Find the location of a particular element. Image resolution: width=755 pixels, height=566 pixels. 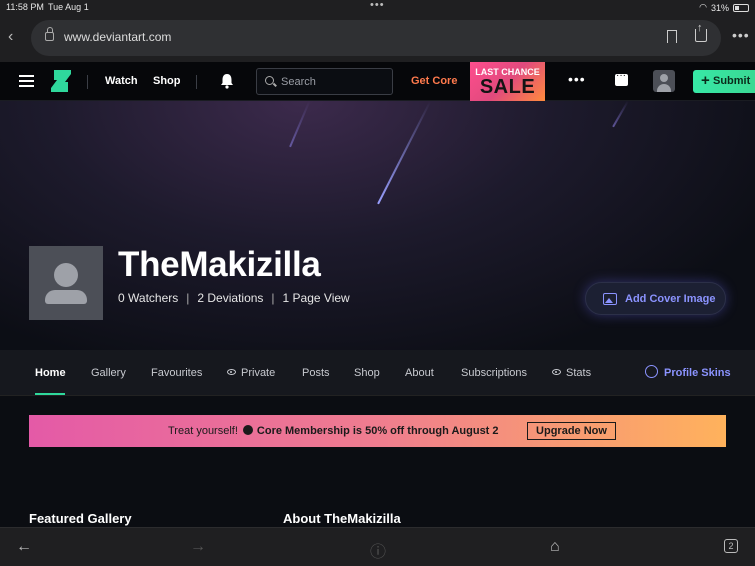

share-icon is located at coordinates (701, 32).